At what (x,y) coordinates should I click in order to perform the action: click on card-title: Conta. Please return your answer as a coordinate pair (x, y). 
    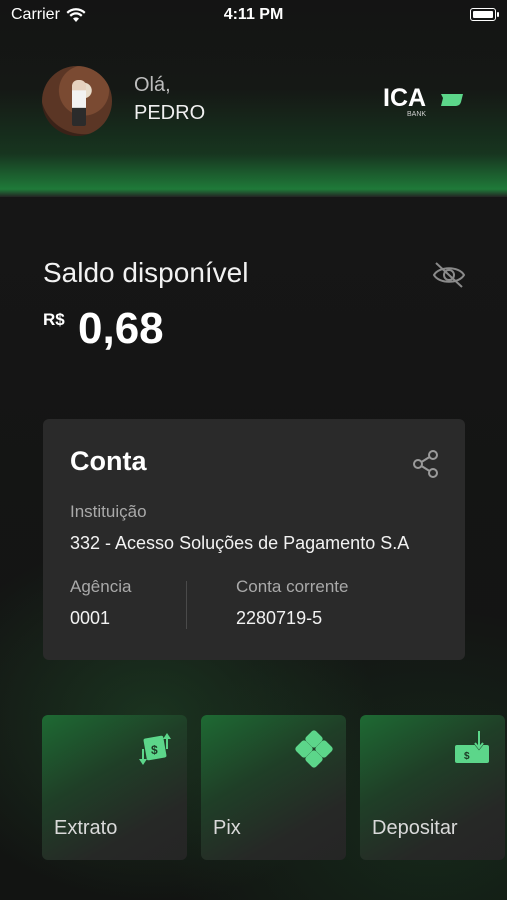
    Looking at the image, I should click on (108, 461).